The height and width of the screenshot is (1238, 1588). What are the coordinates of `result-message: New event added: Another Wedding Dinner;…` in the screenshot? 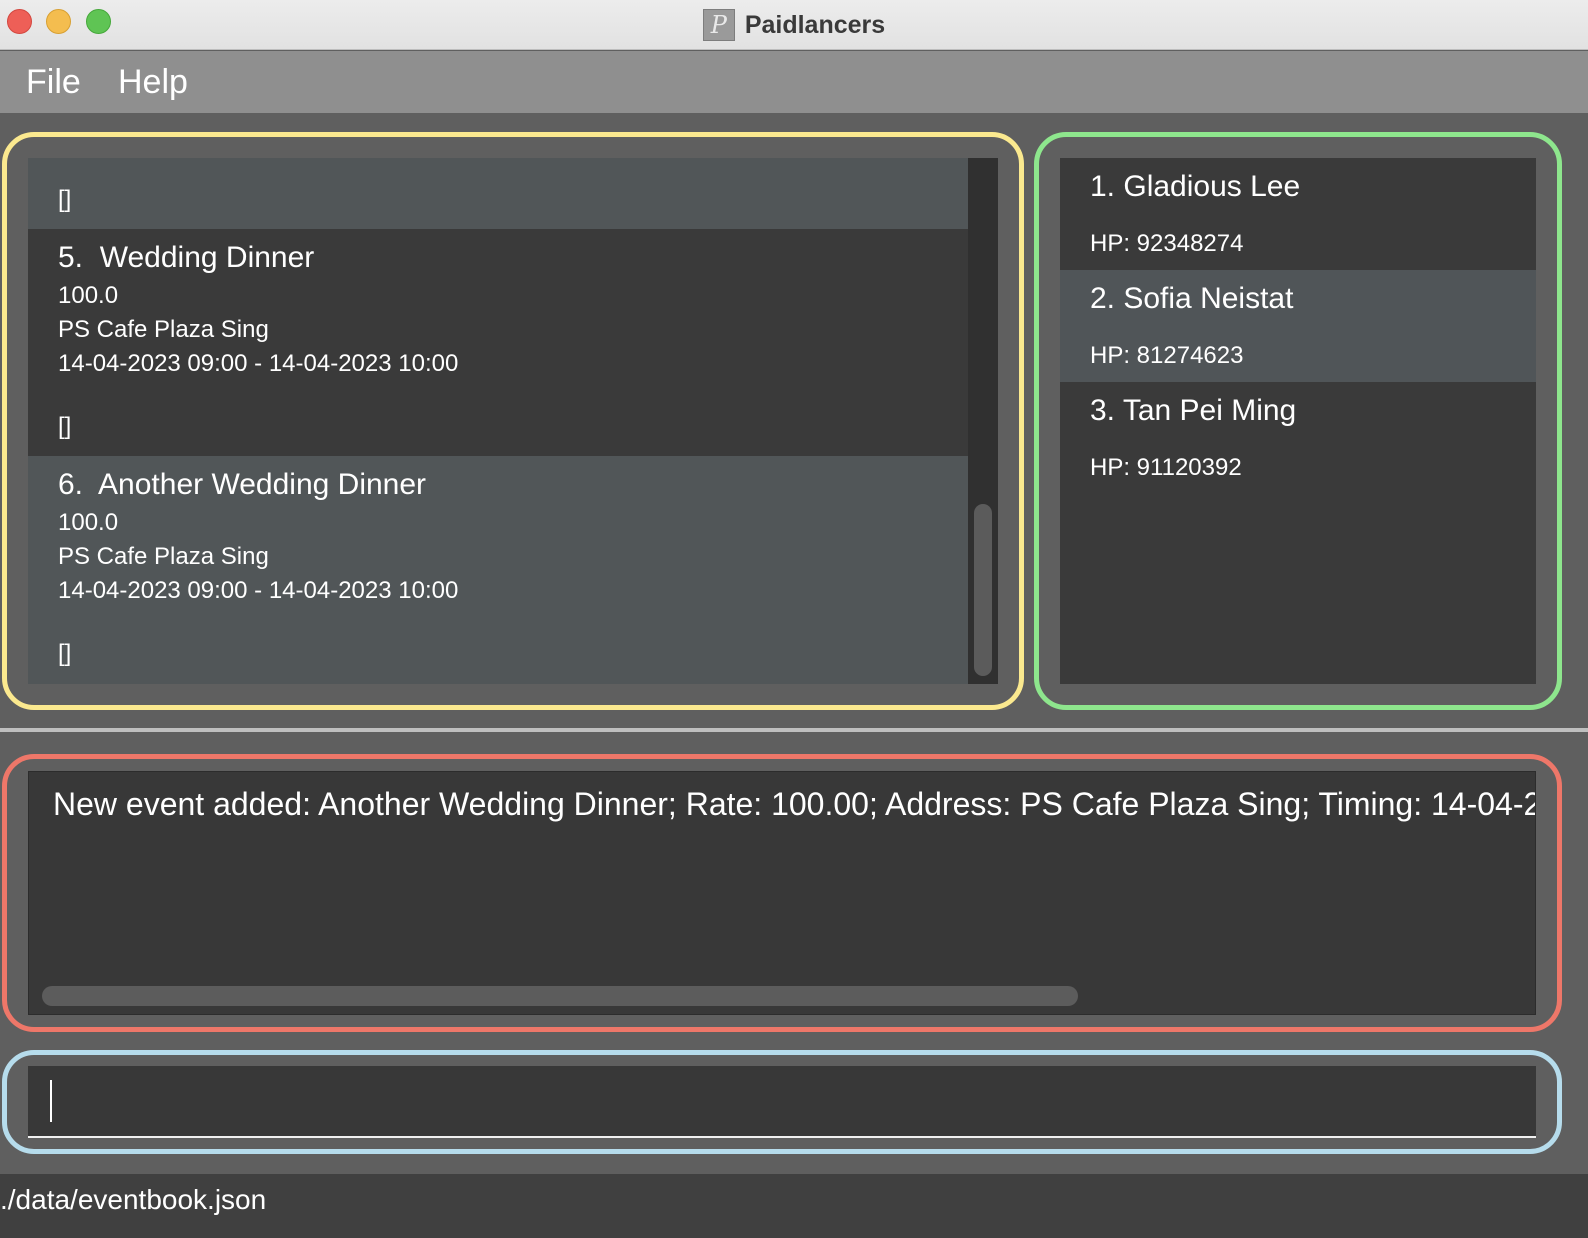 It's located at (794, 804).